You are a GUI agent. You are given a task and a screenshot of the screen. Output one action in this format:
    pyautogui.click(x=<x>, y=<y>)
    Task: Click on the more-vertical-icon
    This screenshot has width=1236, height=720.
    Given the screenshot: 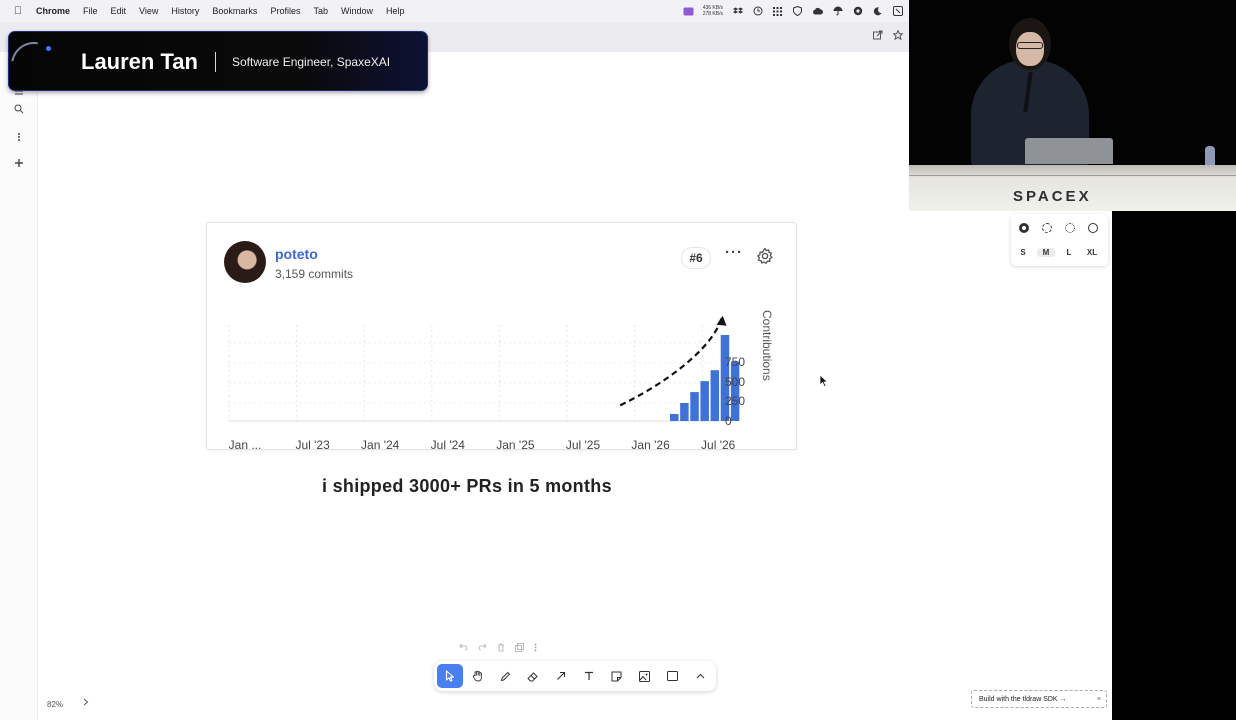 What is the action you would take?
    pyautogui.click(x=535, y=648)
    